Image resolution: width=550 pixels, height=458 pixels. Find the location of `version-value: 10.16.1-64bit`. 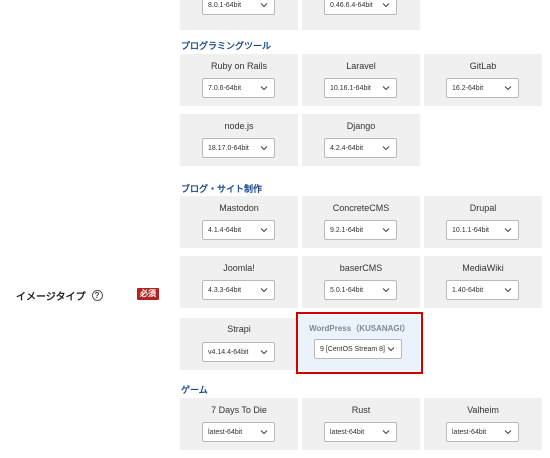

version-value: 10.16.1-64bit is located at coordinates (350, 88).